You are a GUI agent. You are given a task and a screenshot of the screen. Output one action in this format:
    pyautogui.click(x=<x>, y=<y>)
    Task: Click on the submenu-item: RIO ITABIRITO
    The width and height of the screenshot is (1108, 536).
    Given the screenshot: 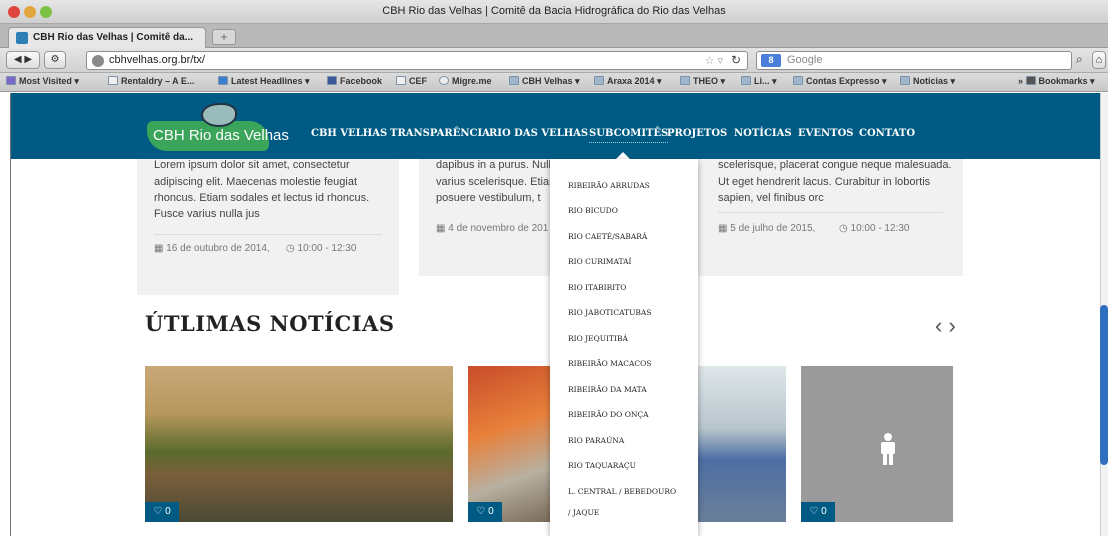 What is the action you would take?
    pyautogui.click(x=597, y=287)
    